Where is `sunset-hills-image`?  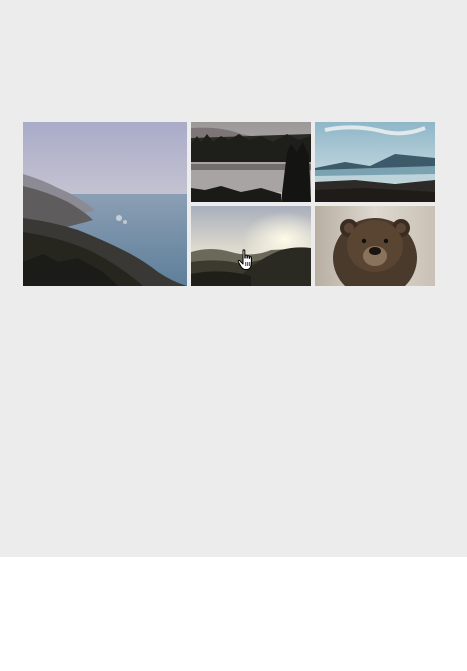
sunset-hills-image is located at coordinates (251, 246).